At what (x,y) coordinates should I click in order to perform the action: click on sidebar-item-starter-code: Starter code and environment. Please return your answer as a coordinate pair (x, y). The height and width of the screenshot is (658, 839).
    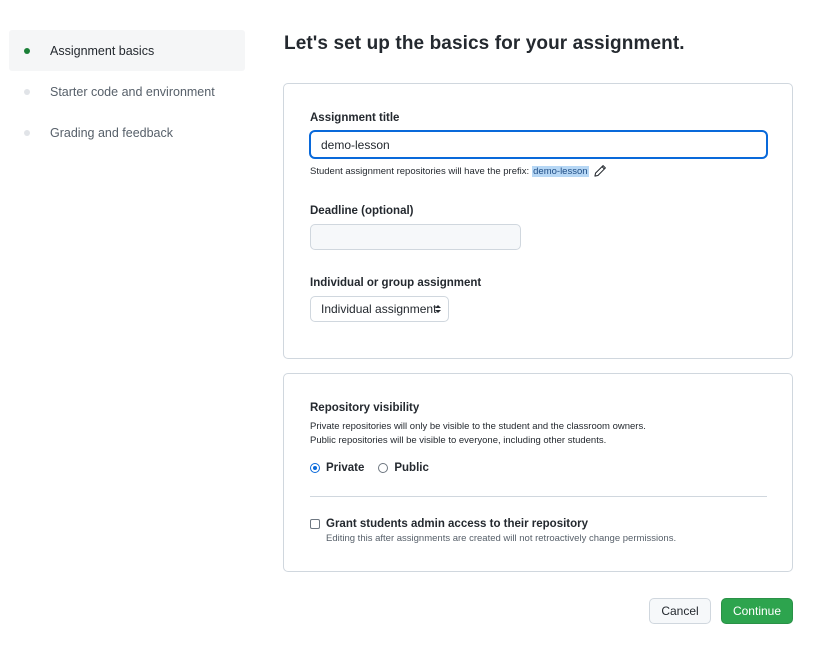
    Looking at the image, I should click on (127, 91).